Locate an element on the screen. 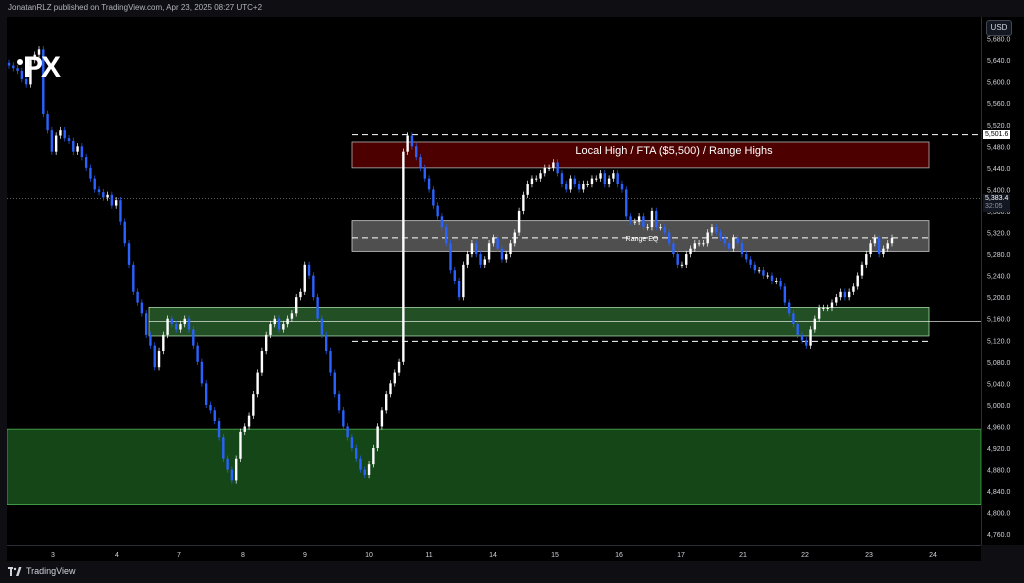 This screenshot has height=583, width=1024. range-eq-label: Range EQ is located at coordinates (642, 239).